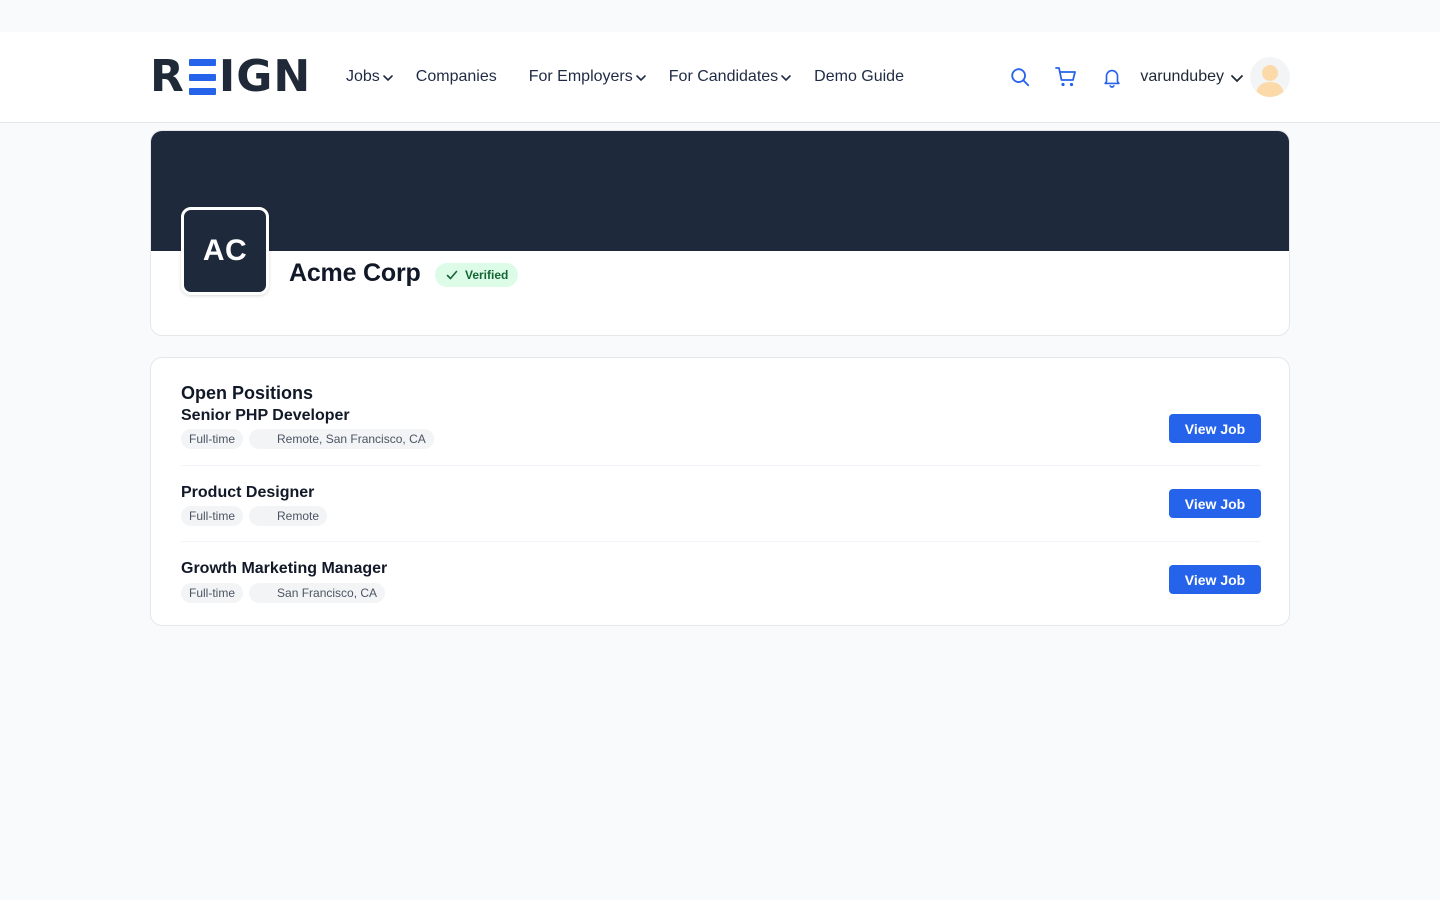 The width and height of the screenshot is (1440, 900). What do you see at coordinates (859, 77) in the screenshot?
I see `nav-demo-guide: Demo Guide` at bounding box center [859, 77].